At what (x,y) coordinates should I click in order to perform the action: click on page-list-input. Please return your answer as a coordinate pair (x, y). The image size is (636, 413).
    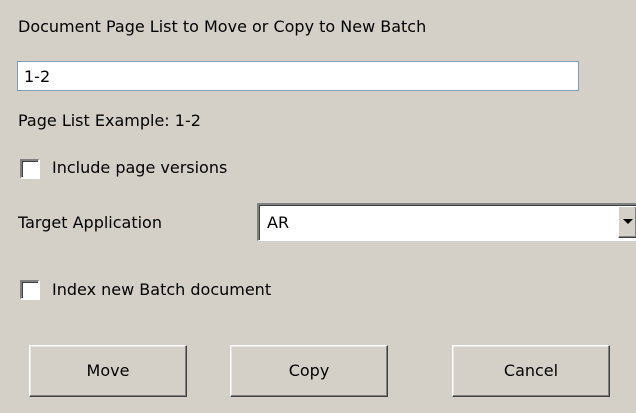
    Looking at the image, I should click on (298, 76).